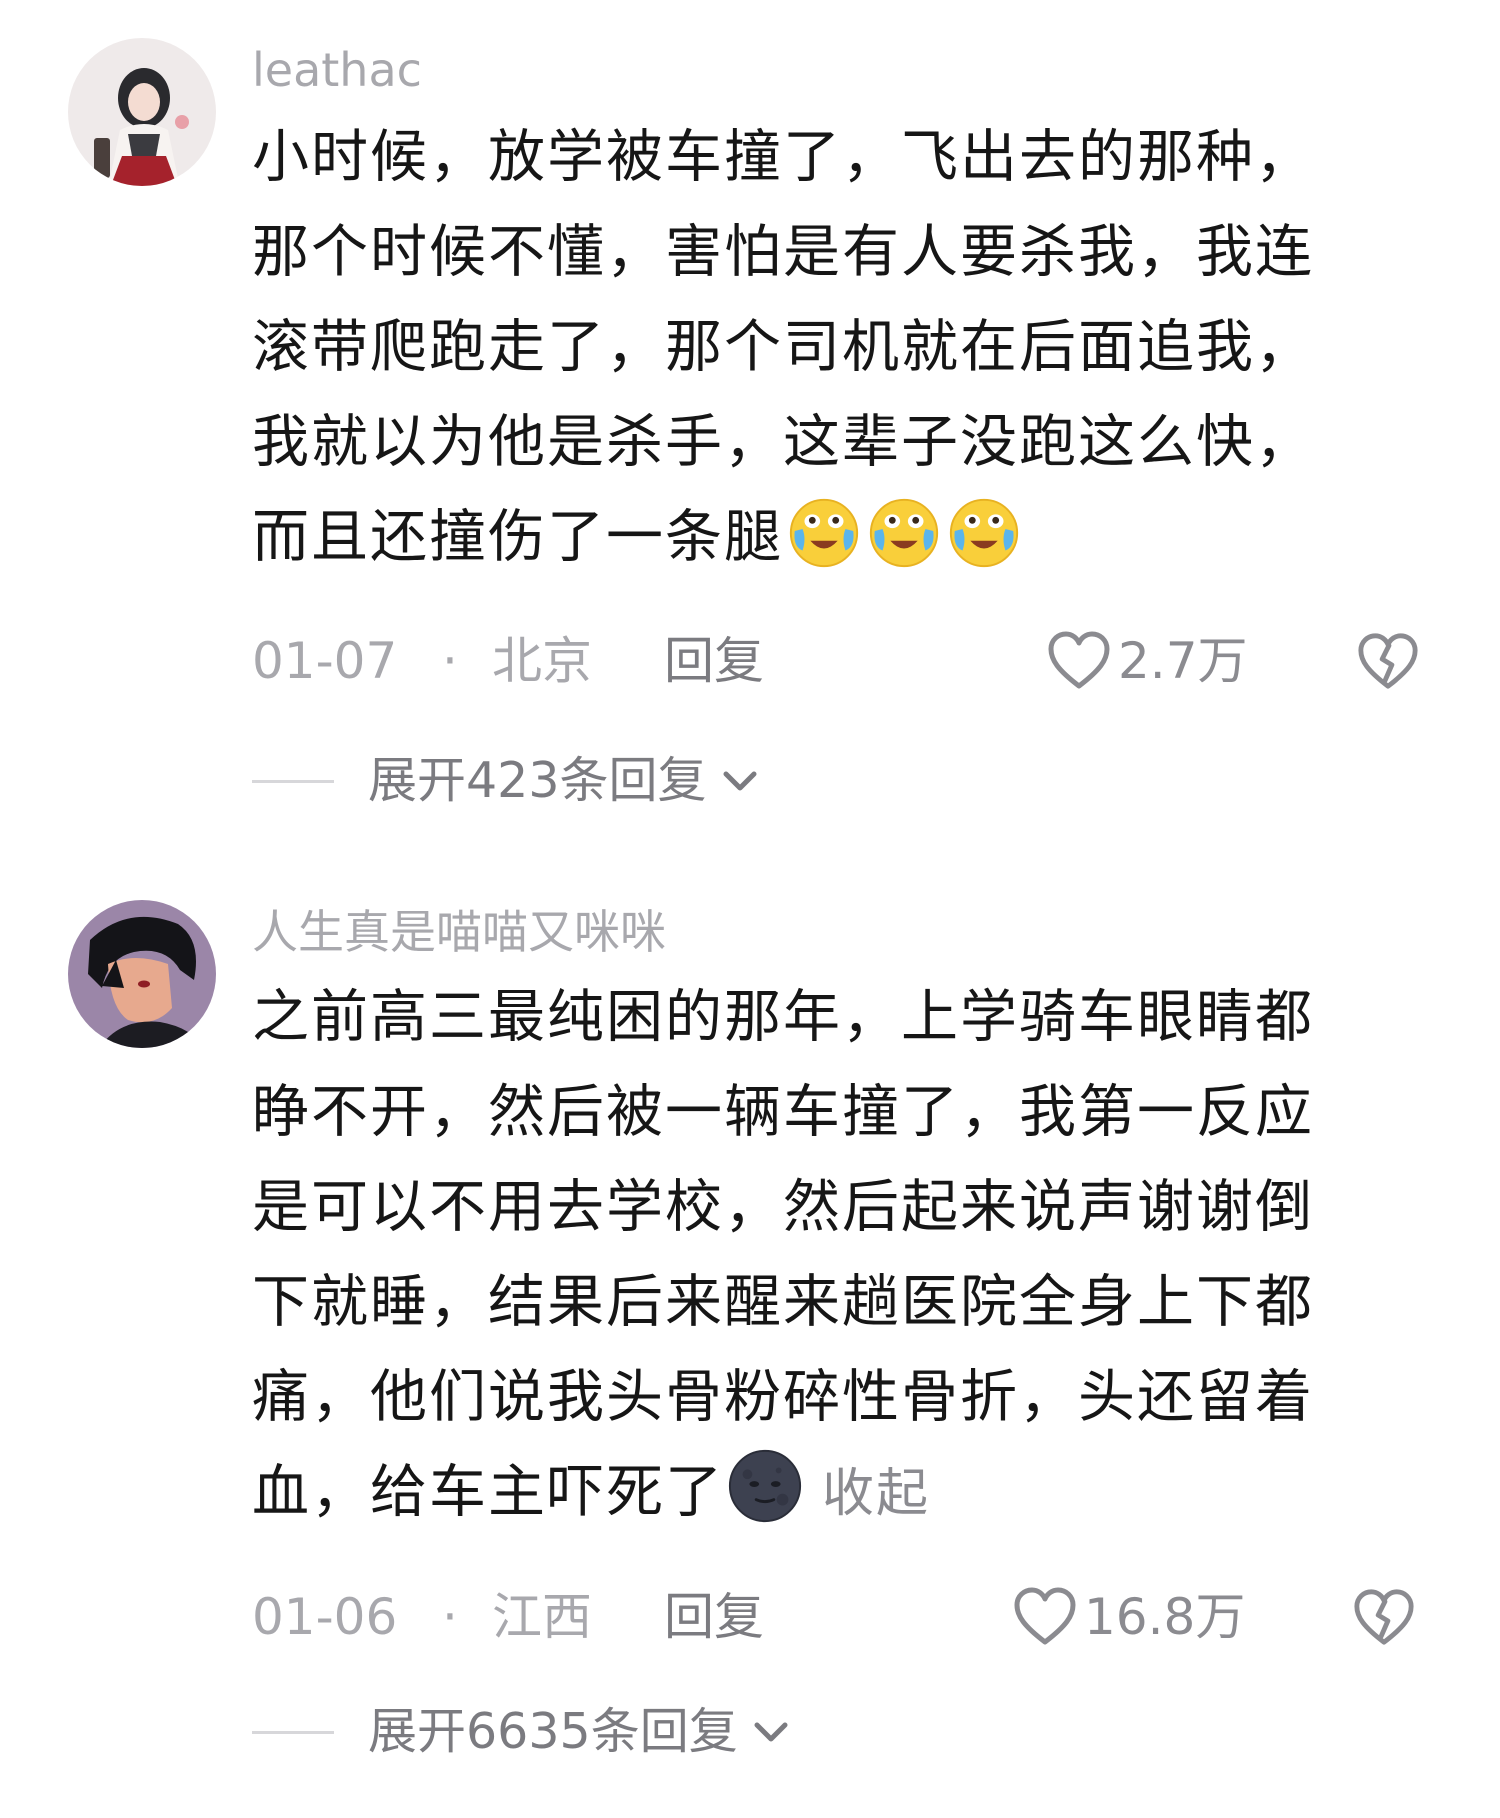 This screenshot has height=1818, width=1500. What do you see at coordinates (783, 157) in the screenshot?
I see `comment-line: 小时候，放学被车撞了，飞出去的那种，` at bounding box center [783, 157].